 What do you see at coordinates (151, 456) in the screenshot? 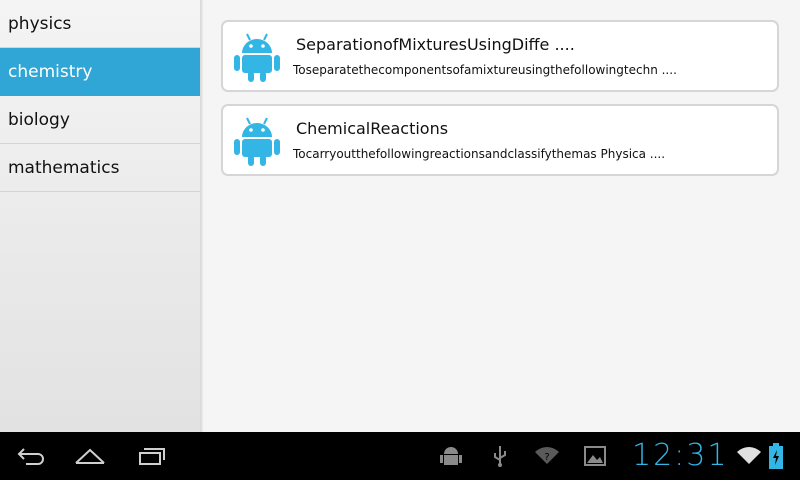
I see `recent-apps-icon` at bounding box center [151, 456].